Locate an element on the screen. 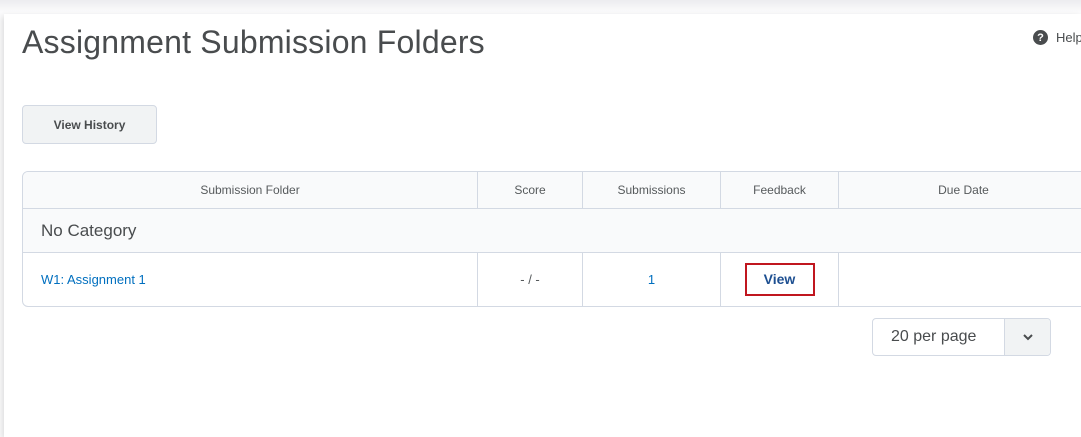 This screenshot has height=437, width=1081. chevron-down-icon is located at coordinates (1027, 337).